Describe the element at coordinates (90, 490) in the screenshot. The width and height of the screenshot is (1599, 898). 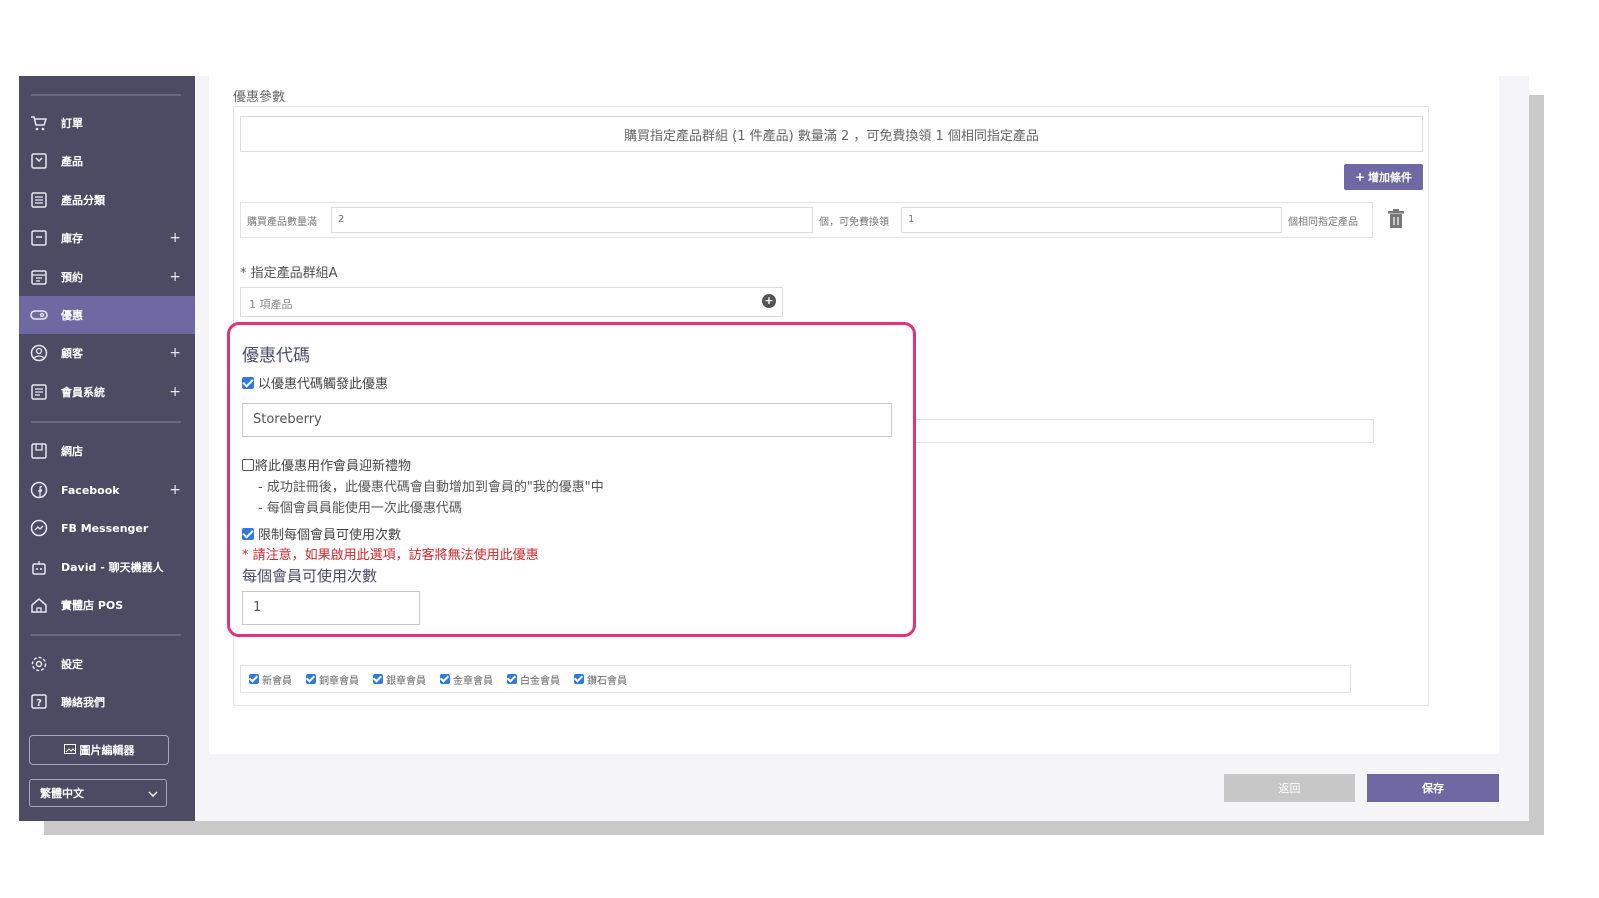
I see `sidebar-item-label: Facebook` at that location.